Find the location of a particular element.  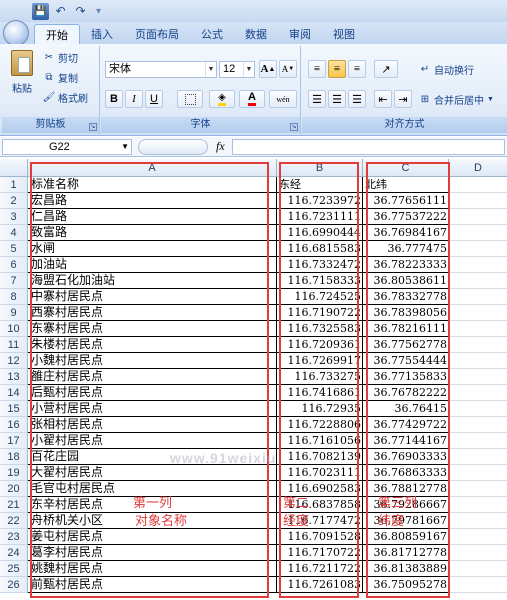

insert-function-icon: fx is located at coordinates (220, 146).